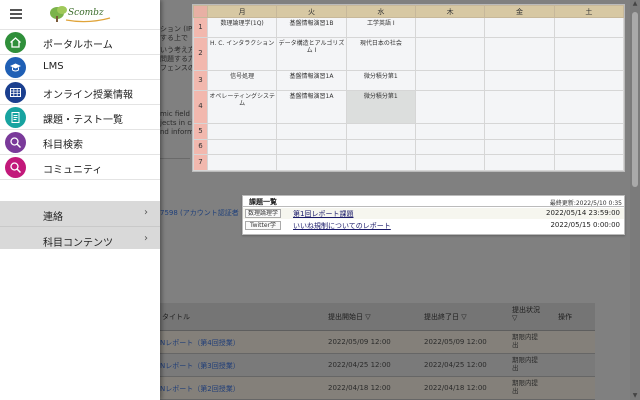  I want to click on bg-divider, so click(175, 158).